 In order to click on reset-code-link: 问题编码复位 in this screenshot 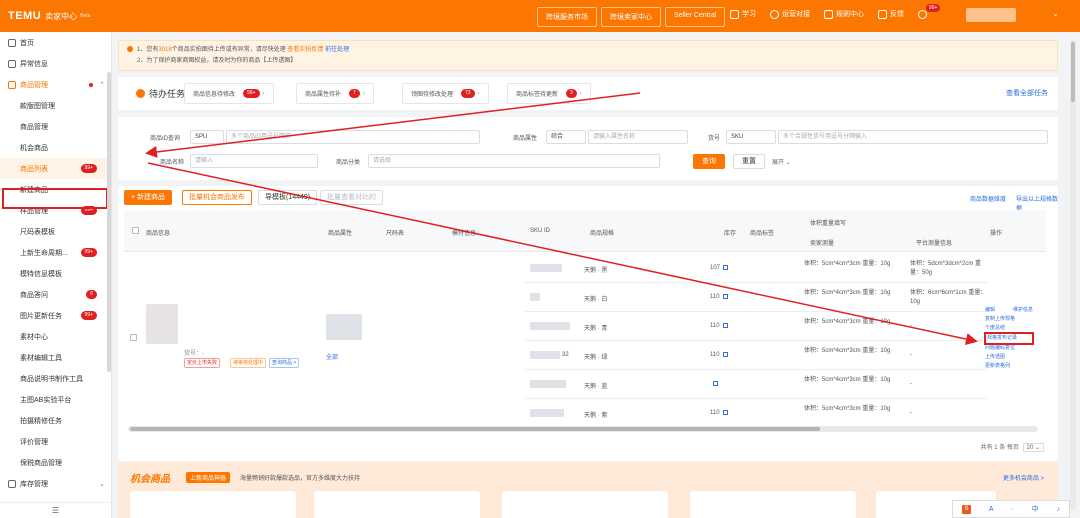, I will do `click(1000, 347)`.